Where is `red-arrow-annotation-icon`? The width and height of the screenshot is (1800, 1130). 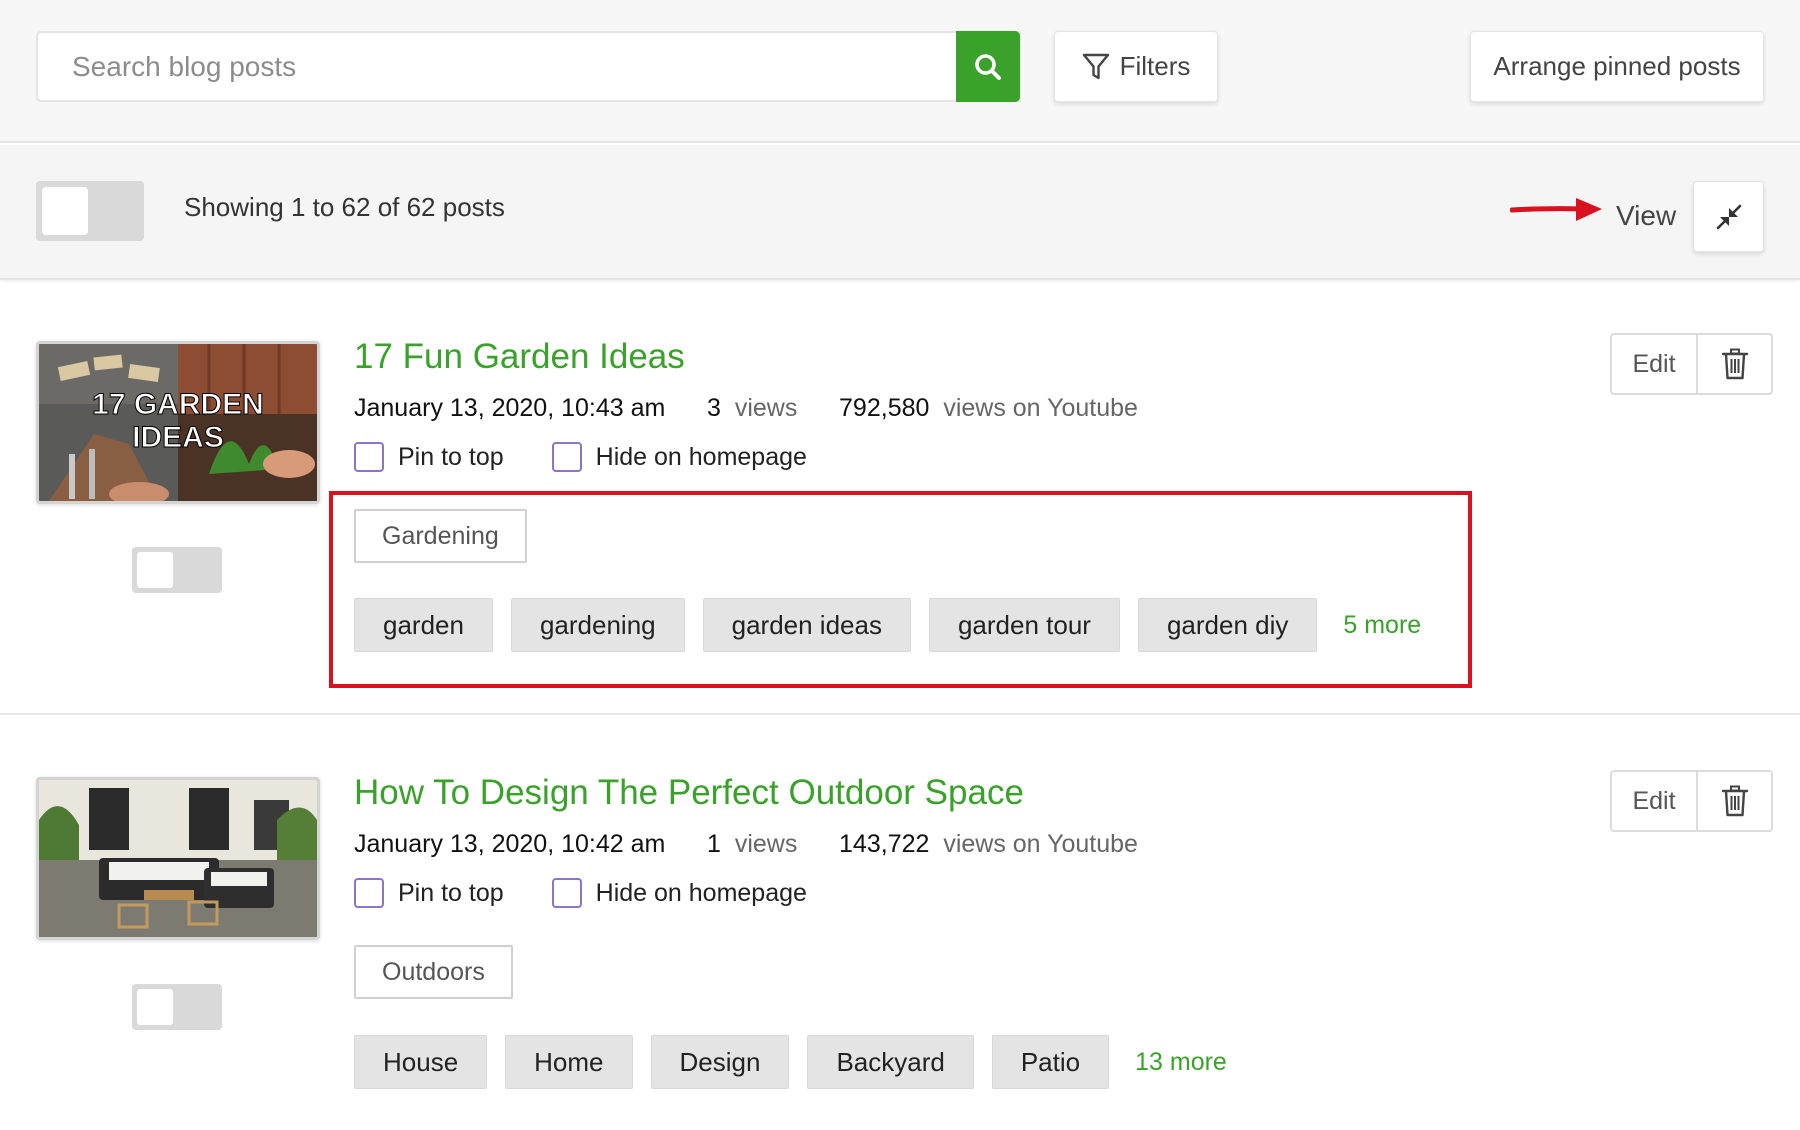
red-arrow-annotation-icon is located at coordinates (1556, 209).